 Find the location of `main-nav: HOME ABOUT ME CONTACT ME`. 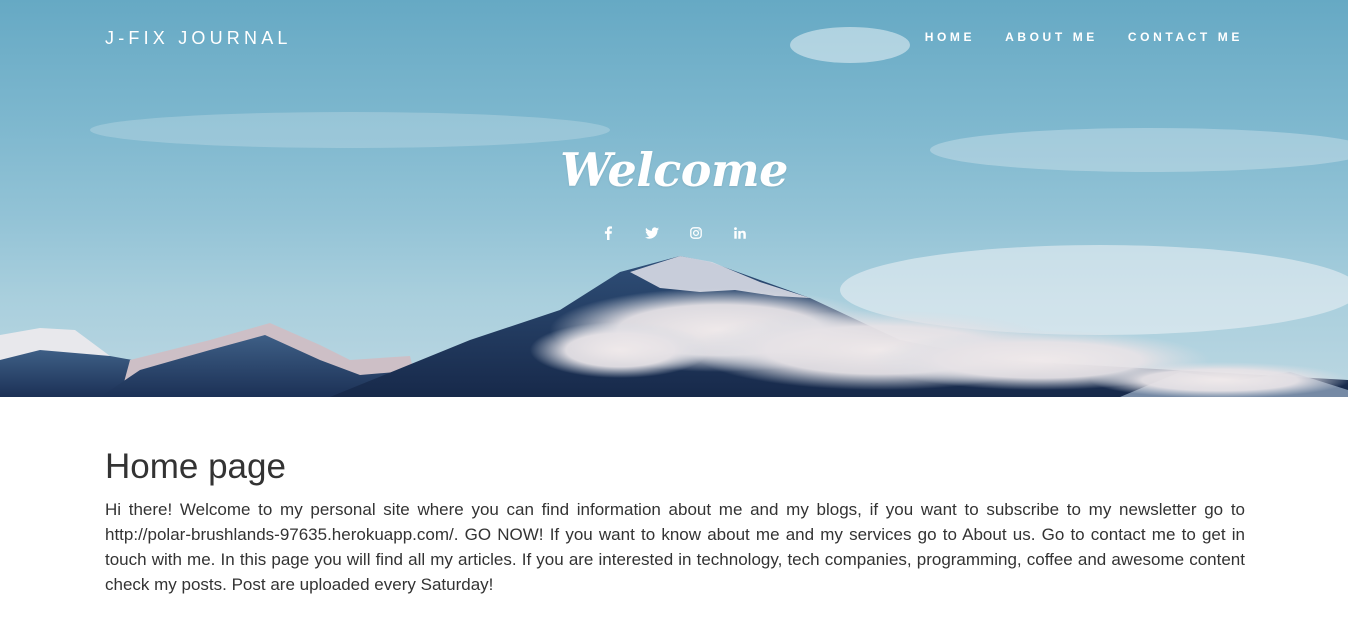

main-nav: HOME ABOUT ME CONTACT ME is located at coordinates (1069, 37).